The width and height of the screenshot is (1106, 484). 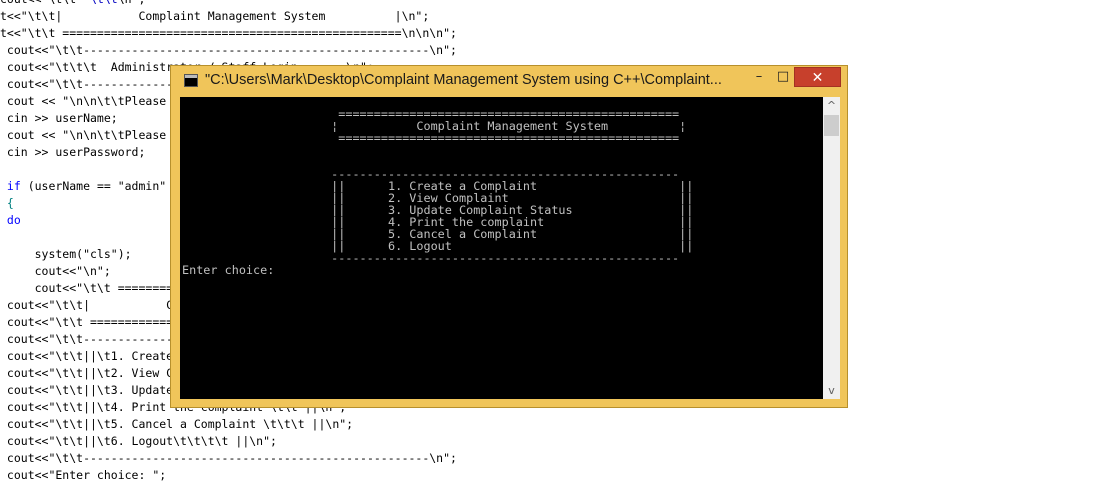 I want to click on code-line: {, so click(x=7, y=203).